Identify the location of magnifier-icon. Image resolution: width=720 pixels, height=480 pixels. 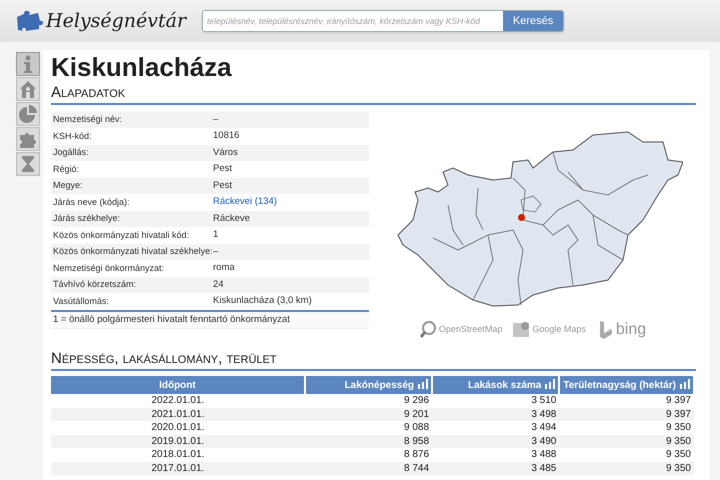
(427, 330).